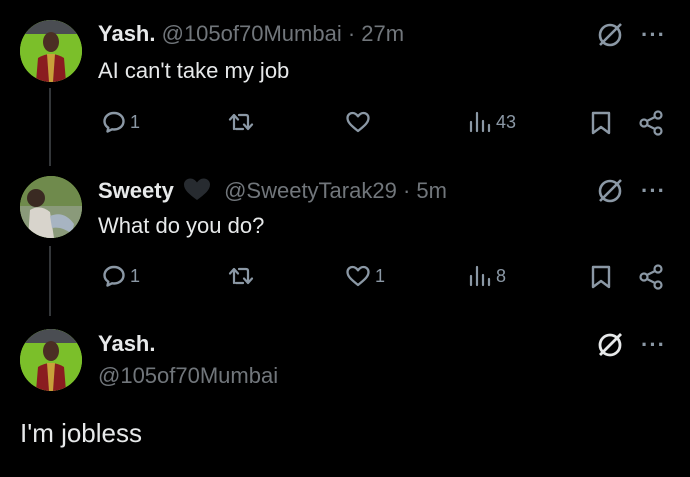 This screenshot has width=690, height=477. What do you see at coordinates (310, 190) in the screenshot?
I see `author-handle: @SweetyTarak29` at bounding box center [310, 190].